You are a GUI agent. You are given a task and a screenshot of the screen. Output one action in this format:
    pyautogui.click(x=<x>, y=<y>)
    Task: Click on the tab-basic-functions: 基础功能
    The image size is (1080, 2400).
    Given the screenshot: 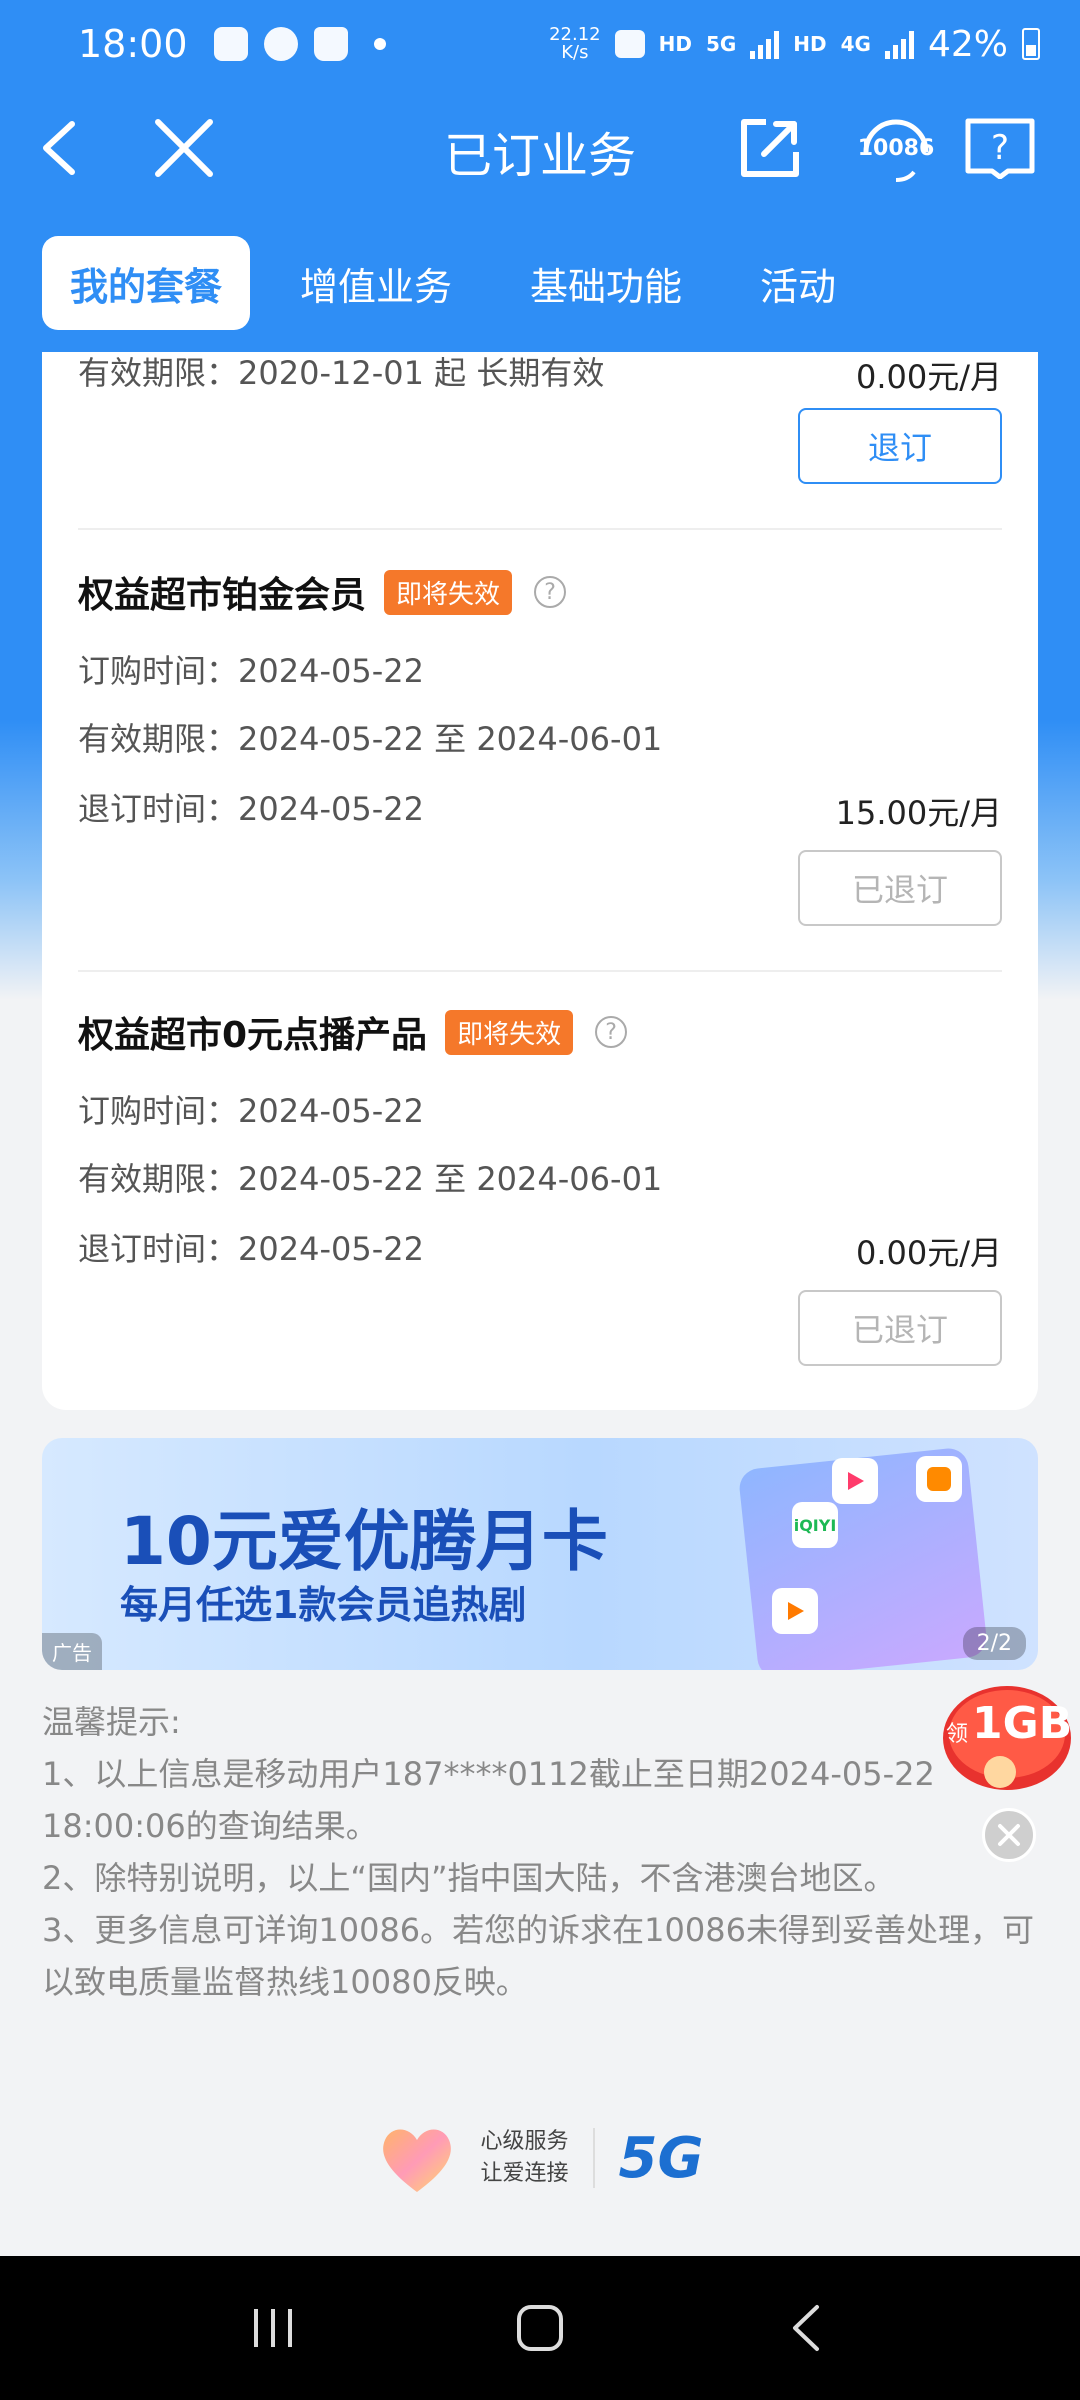 What is the action you would take?
    pyautogui.click(x=606, y=283)
    